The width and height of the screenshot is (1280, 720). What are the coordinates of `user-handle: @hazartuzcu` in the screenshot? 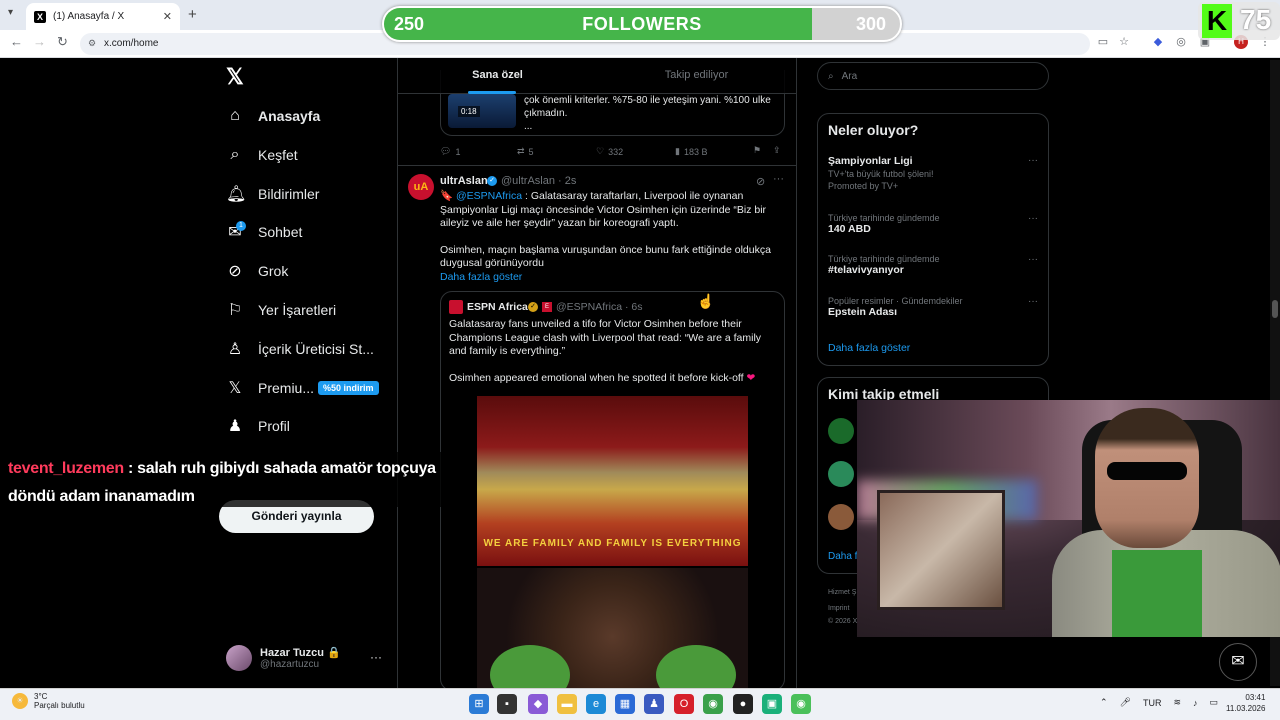 It's located at (290, 664).